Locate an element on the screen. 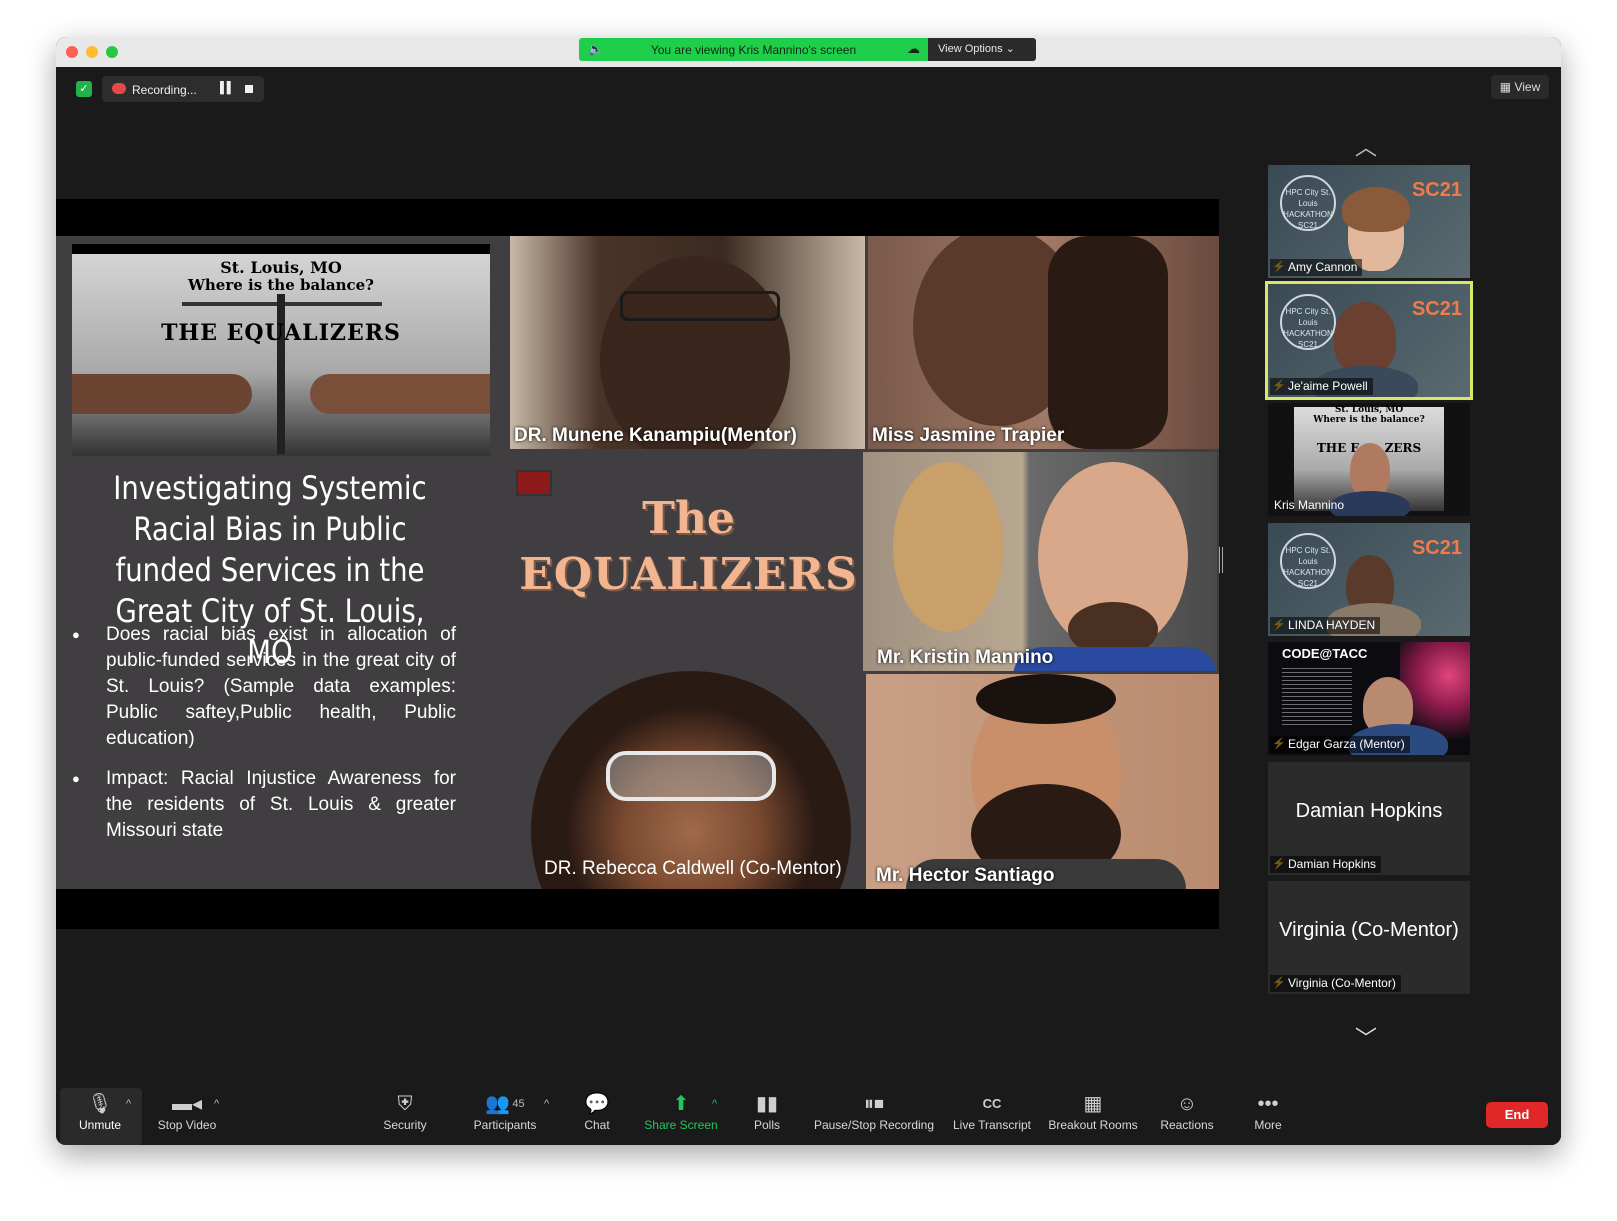 The height and width of the screenshot is (1221, 1617). breakout-rooms-label: Breakout Rooms is located at coordinates (1093, 1125).